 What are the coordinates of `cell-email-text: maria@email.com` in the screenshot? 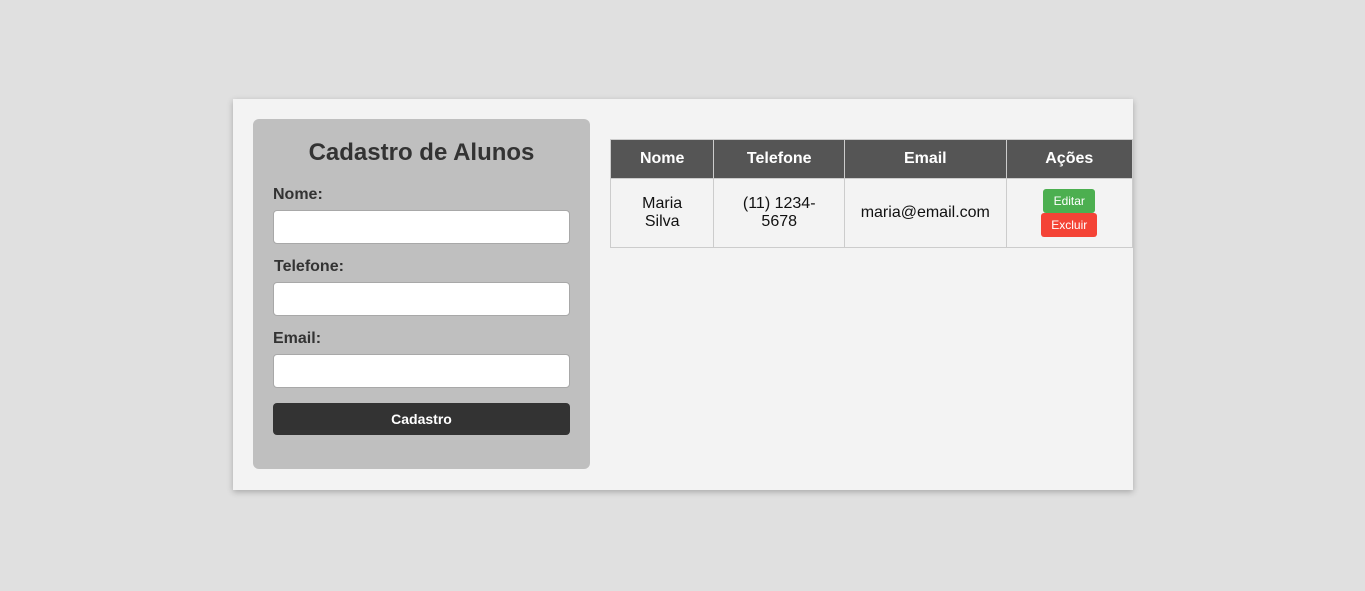 It's located at (925, 212).